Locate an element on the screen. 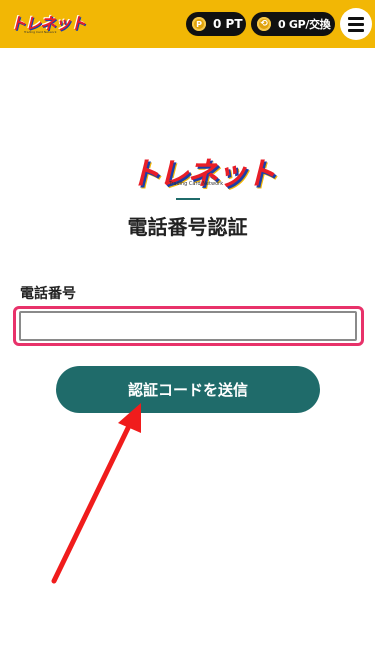 The image size is (375, 667). gp-coin-icon: ⟲ is located at coordinates (264, 24).